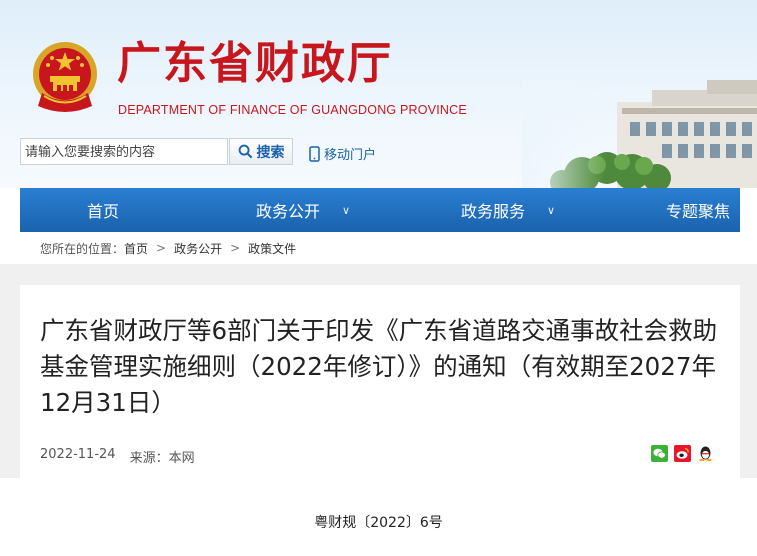 The height and width of the screenshot is (556, 757). I want to click on search-button: 搜索, so click(261, 151).